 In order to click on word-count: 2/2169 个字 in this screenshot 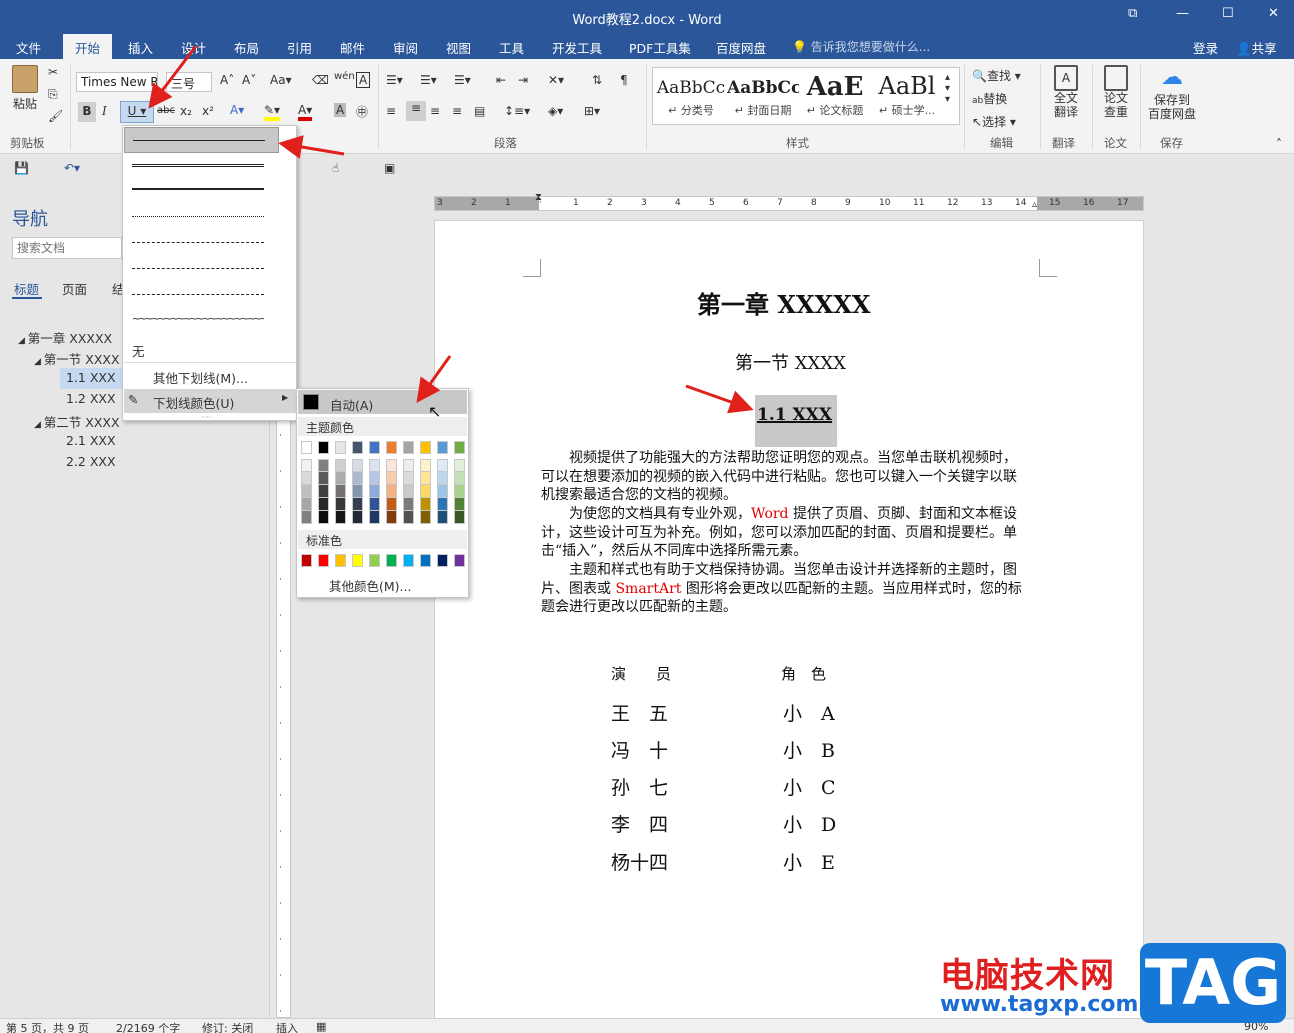, I will do `click(148, 1026)`.